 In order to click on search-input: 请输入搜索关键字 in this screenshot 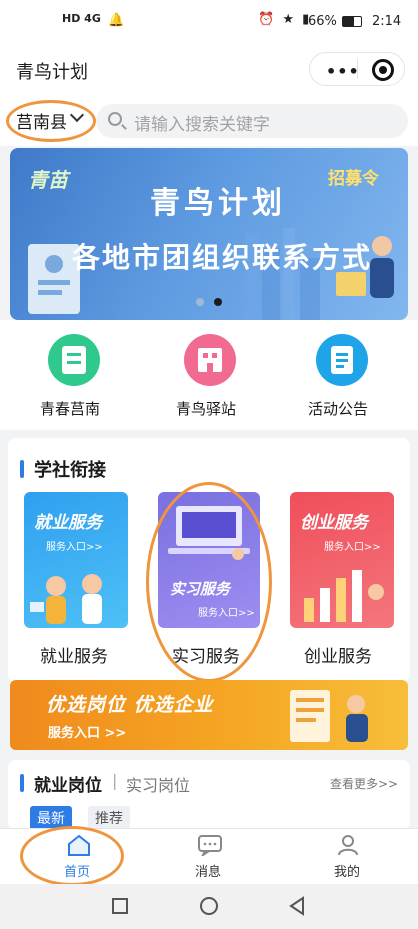, I will do `click(252, 121)`.